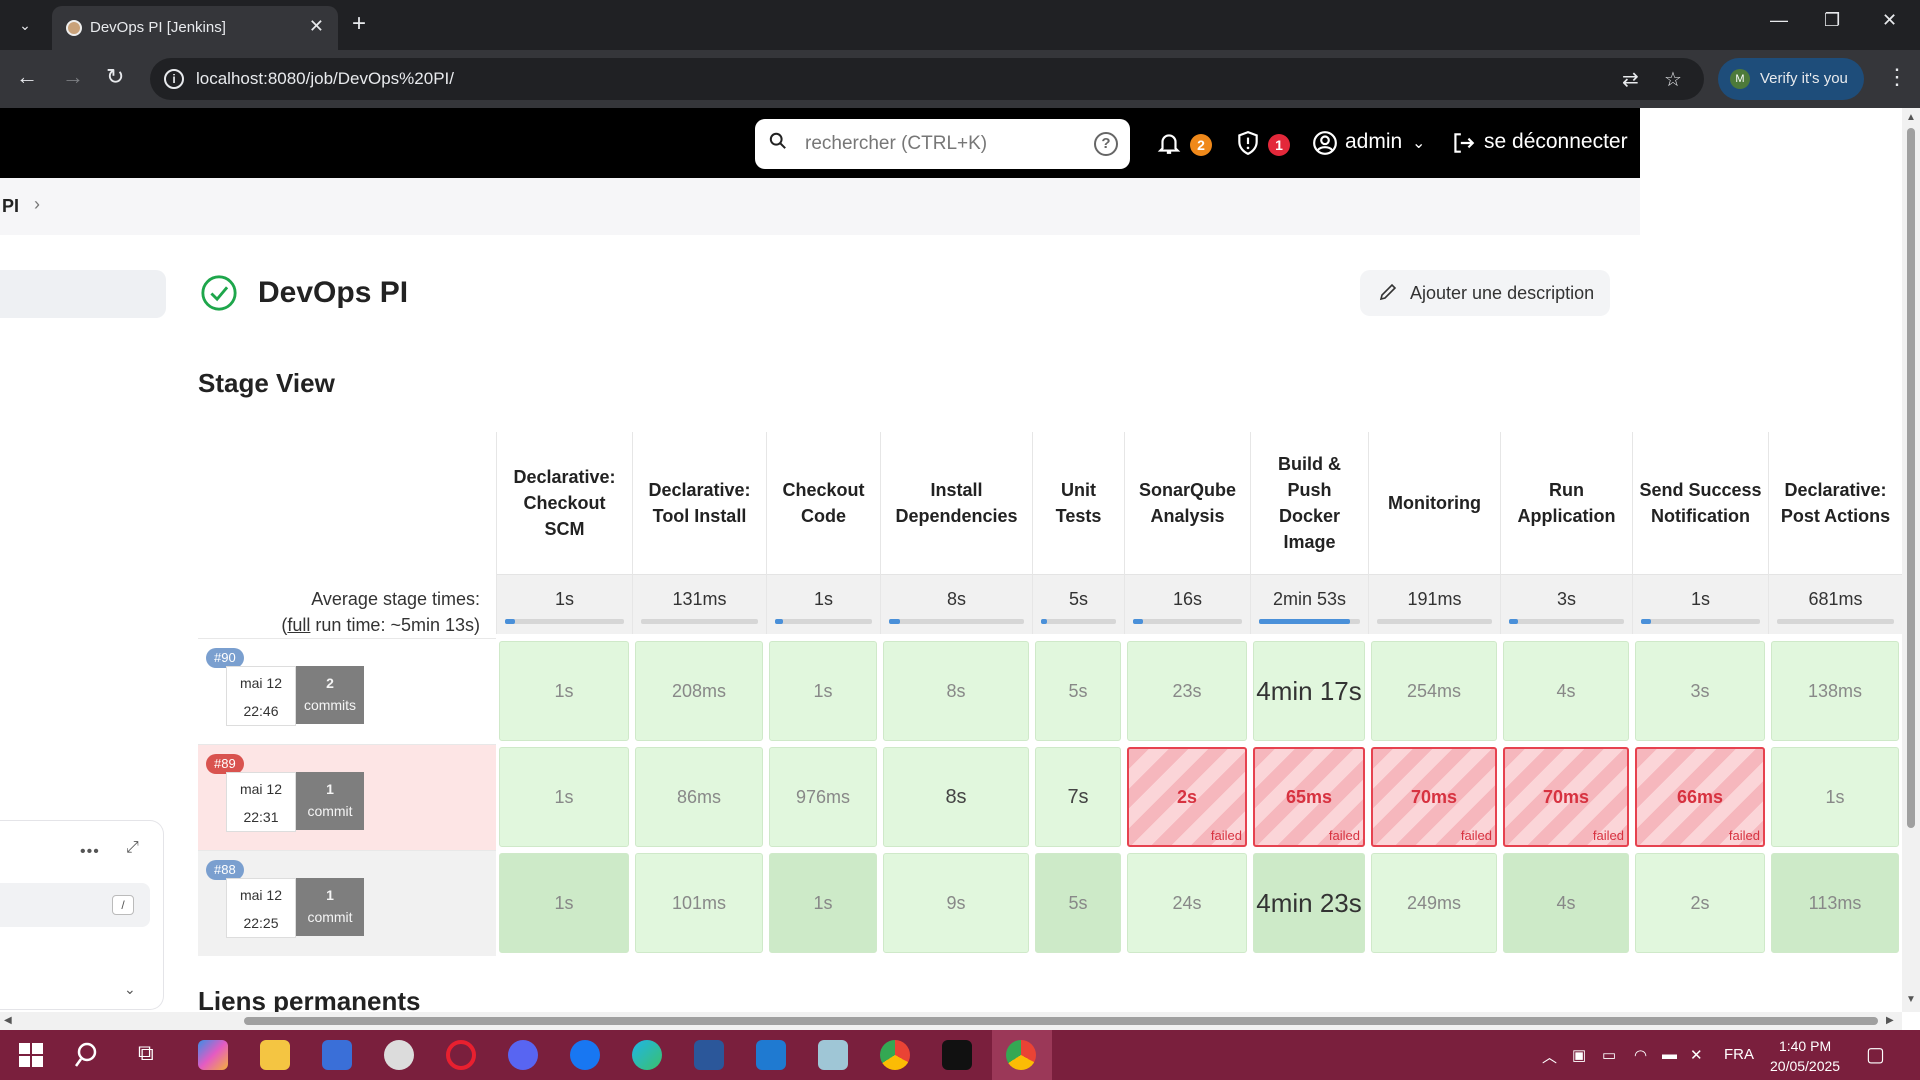  I want to click on build-filter-input: /, so click(75, 905).